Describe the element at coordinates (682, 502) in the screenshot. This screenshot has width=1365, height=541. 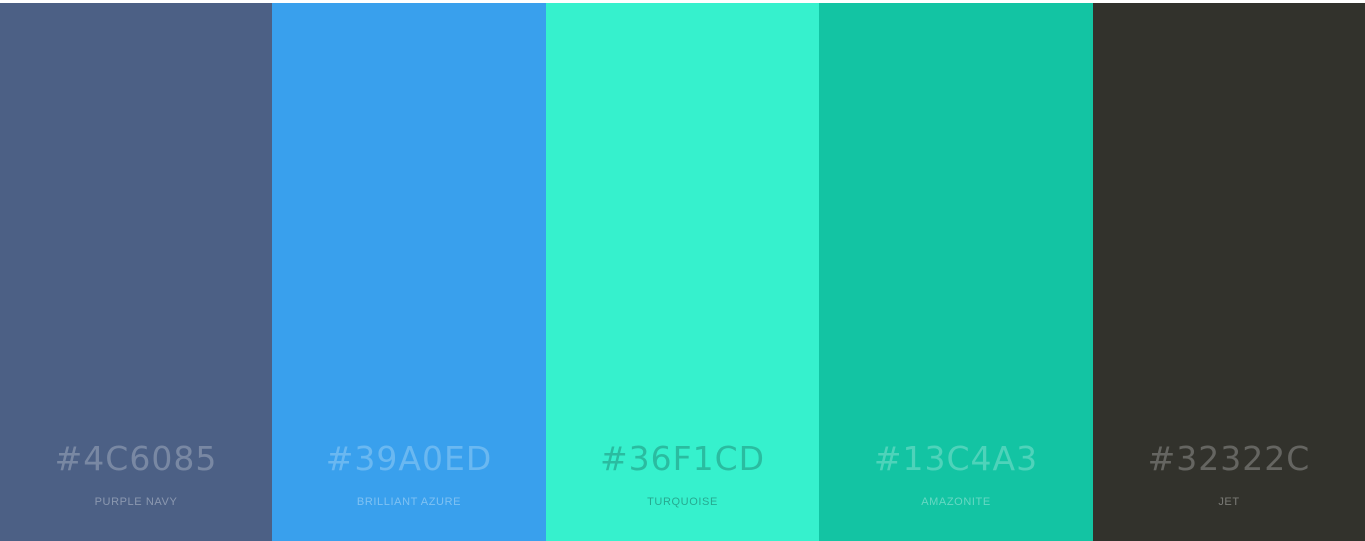
I see `swatch-color-name: TURQUOISE` at that location.